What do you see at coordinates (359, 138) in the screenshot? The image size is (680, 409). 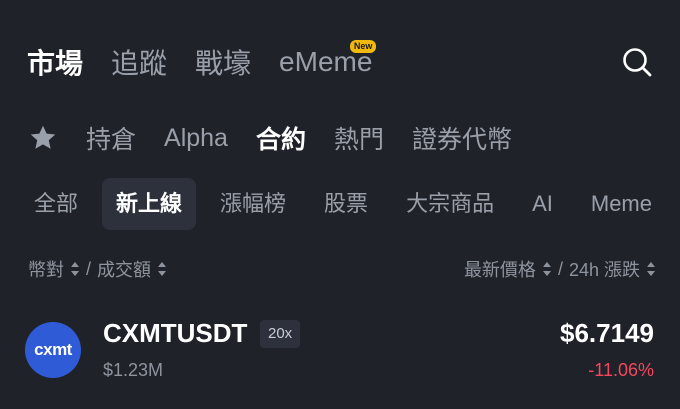 I see `sub-tab-hot: 熱門` at bounding box center [359, 138].